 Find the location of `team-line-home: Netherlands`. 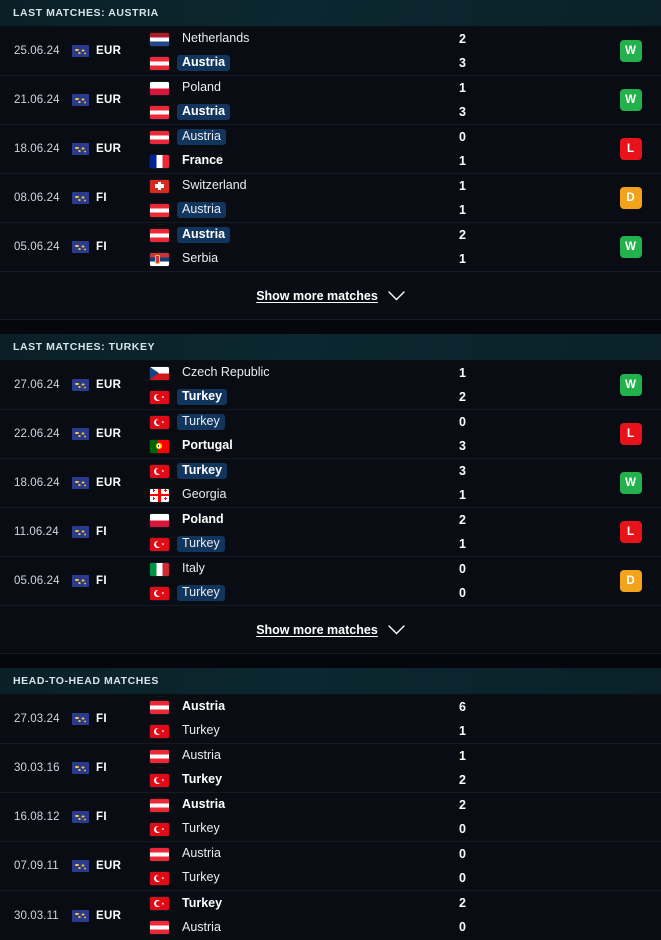

team-line-home: Netherlands is located at coordinates (295, 39).